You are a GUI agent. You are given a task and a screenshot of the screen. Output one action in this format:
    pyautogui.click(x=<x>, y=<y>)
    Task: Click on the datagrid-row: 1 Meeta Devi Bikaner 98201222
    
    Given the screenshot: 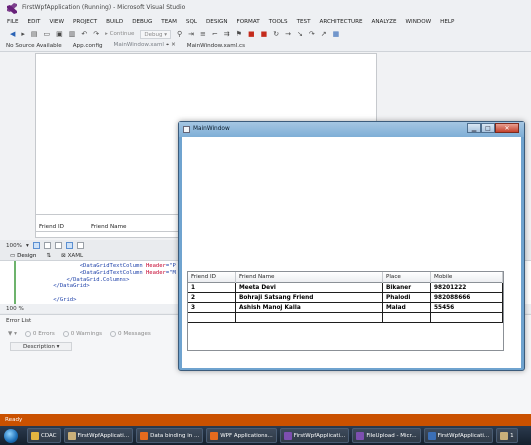 What is the action you would take?
    pyautogui.click(x=345, y=288)
    